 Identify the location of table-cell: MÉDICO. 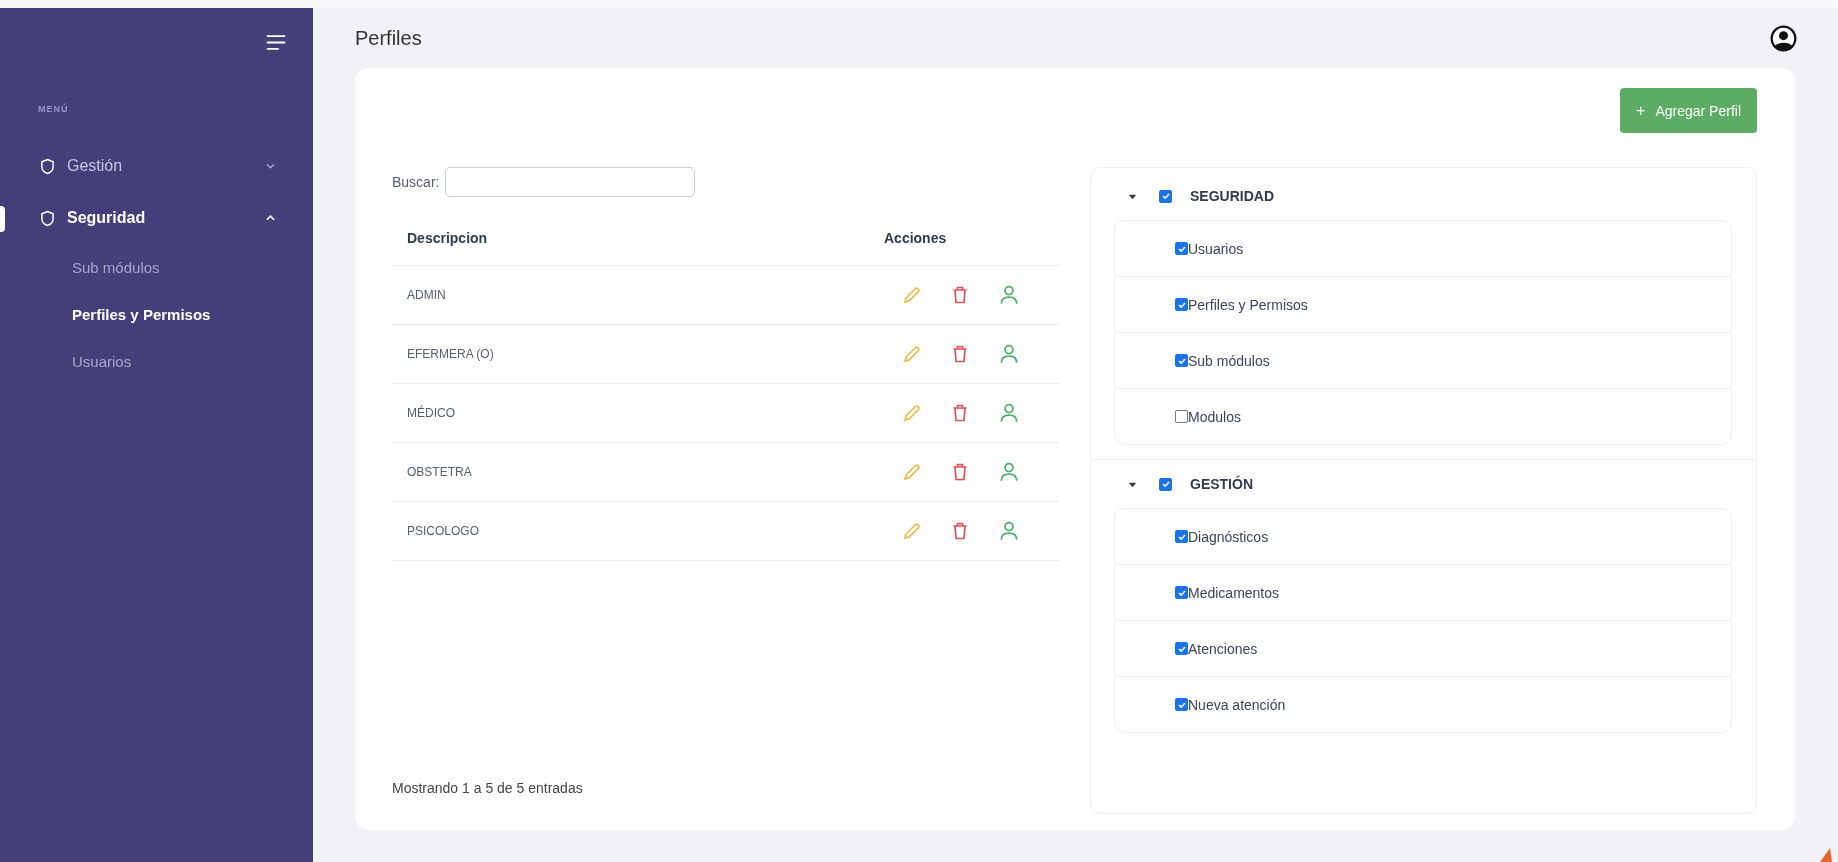
(635, 413).